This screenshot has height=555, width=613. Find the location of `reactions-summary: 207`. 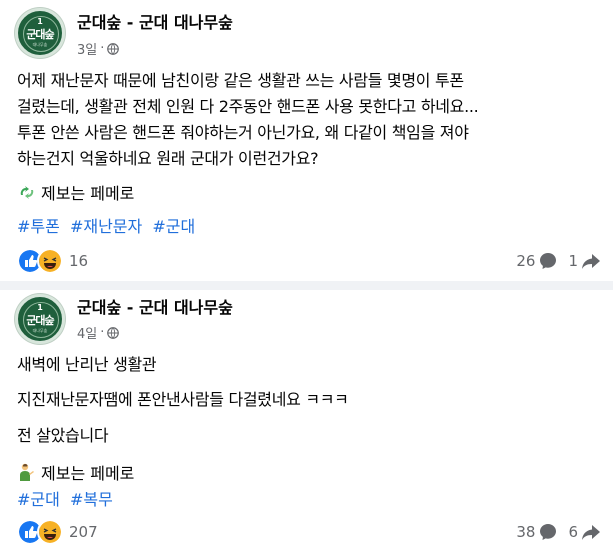

reactions-summary: 207 is located at coordinates (57, 532).